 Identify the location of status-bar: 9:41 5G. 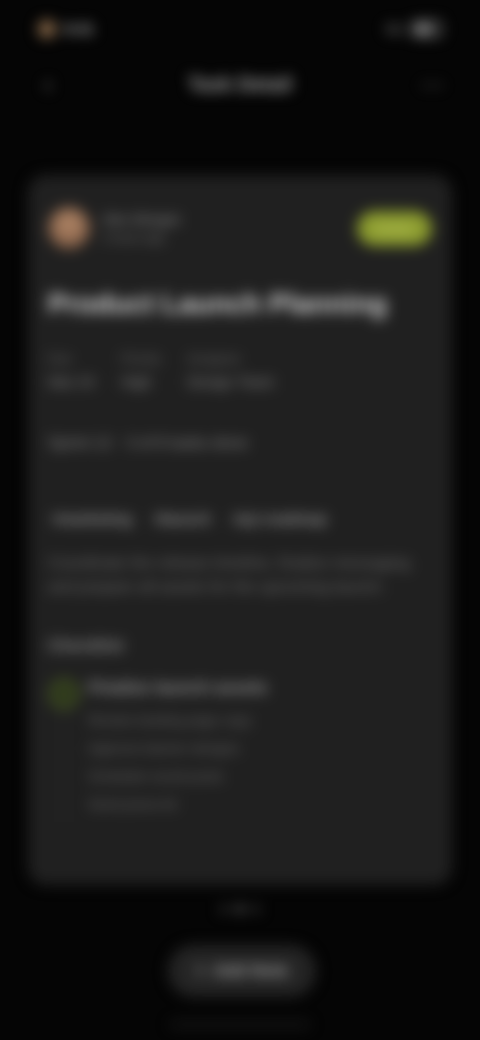
(240, 29).